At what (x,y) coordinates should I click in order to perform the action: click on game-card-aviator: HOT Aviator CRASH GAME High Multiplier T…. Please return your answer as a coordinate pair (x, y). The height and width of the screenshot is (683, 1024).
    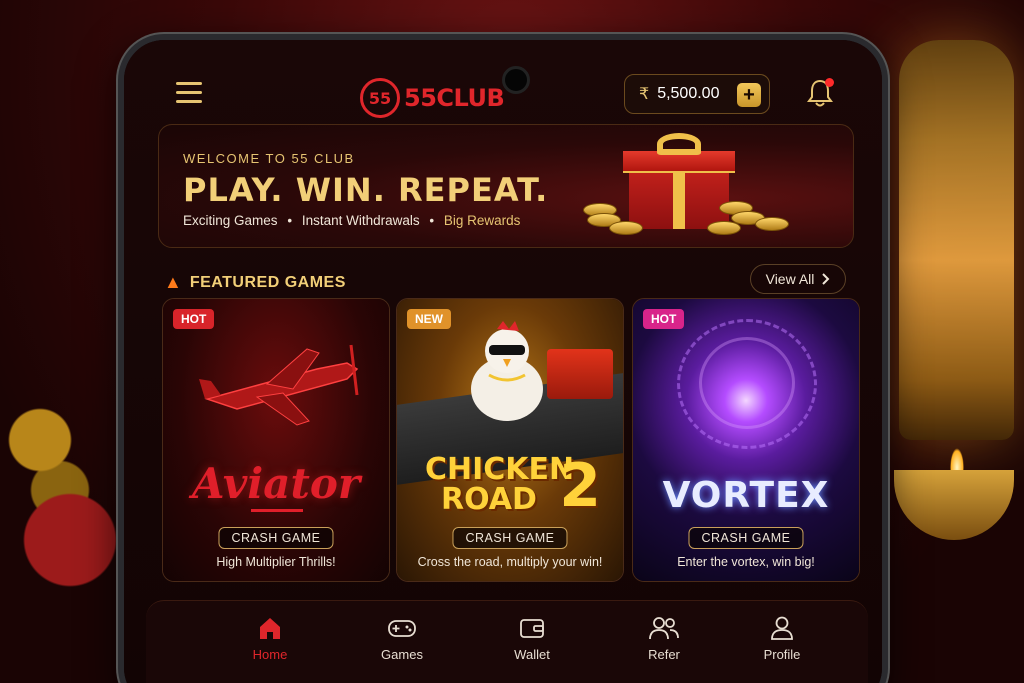
    Looking at the image, I should click on (276, 440).